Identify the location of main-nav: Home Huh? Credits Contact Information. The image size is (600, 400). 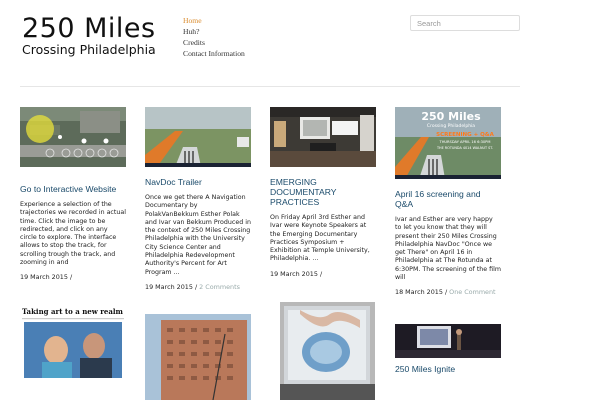
(214, 37).